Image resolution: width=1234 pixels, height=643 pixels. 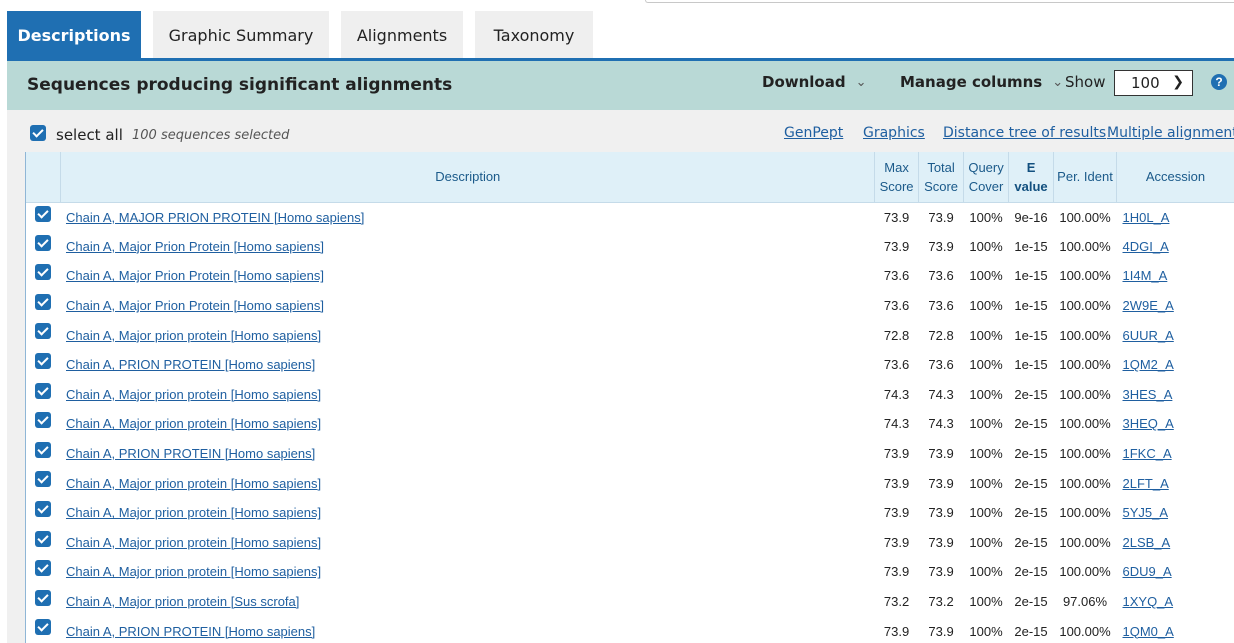 I want to click on tab-taxonomy: Taxonomy, so click(x=534, y=35).